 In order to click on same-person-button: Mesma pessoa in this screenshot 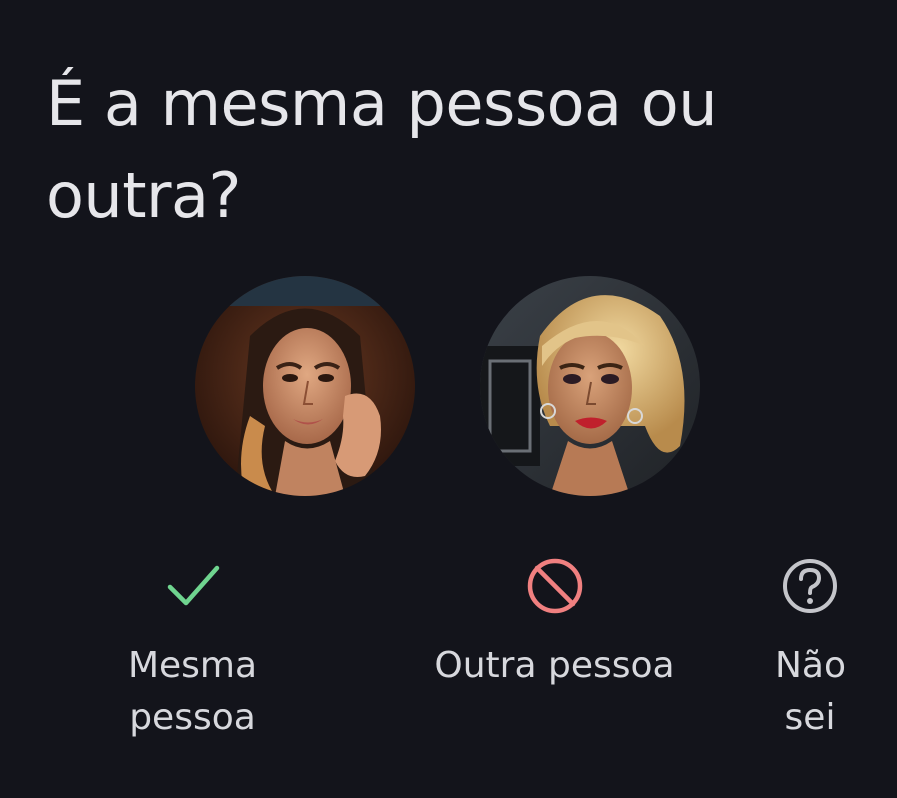, I will do `click(192, 650)`.